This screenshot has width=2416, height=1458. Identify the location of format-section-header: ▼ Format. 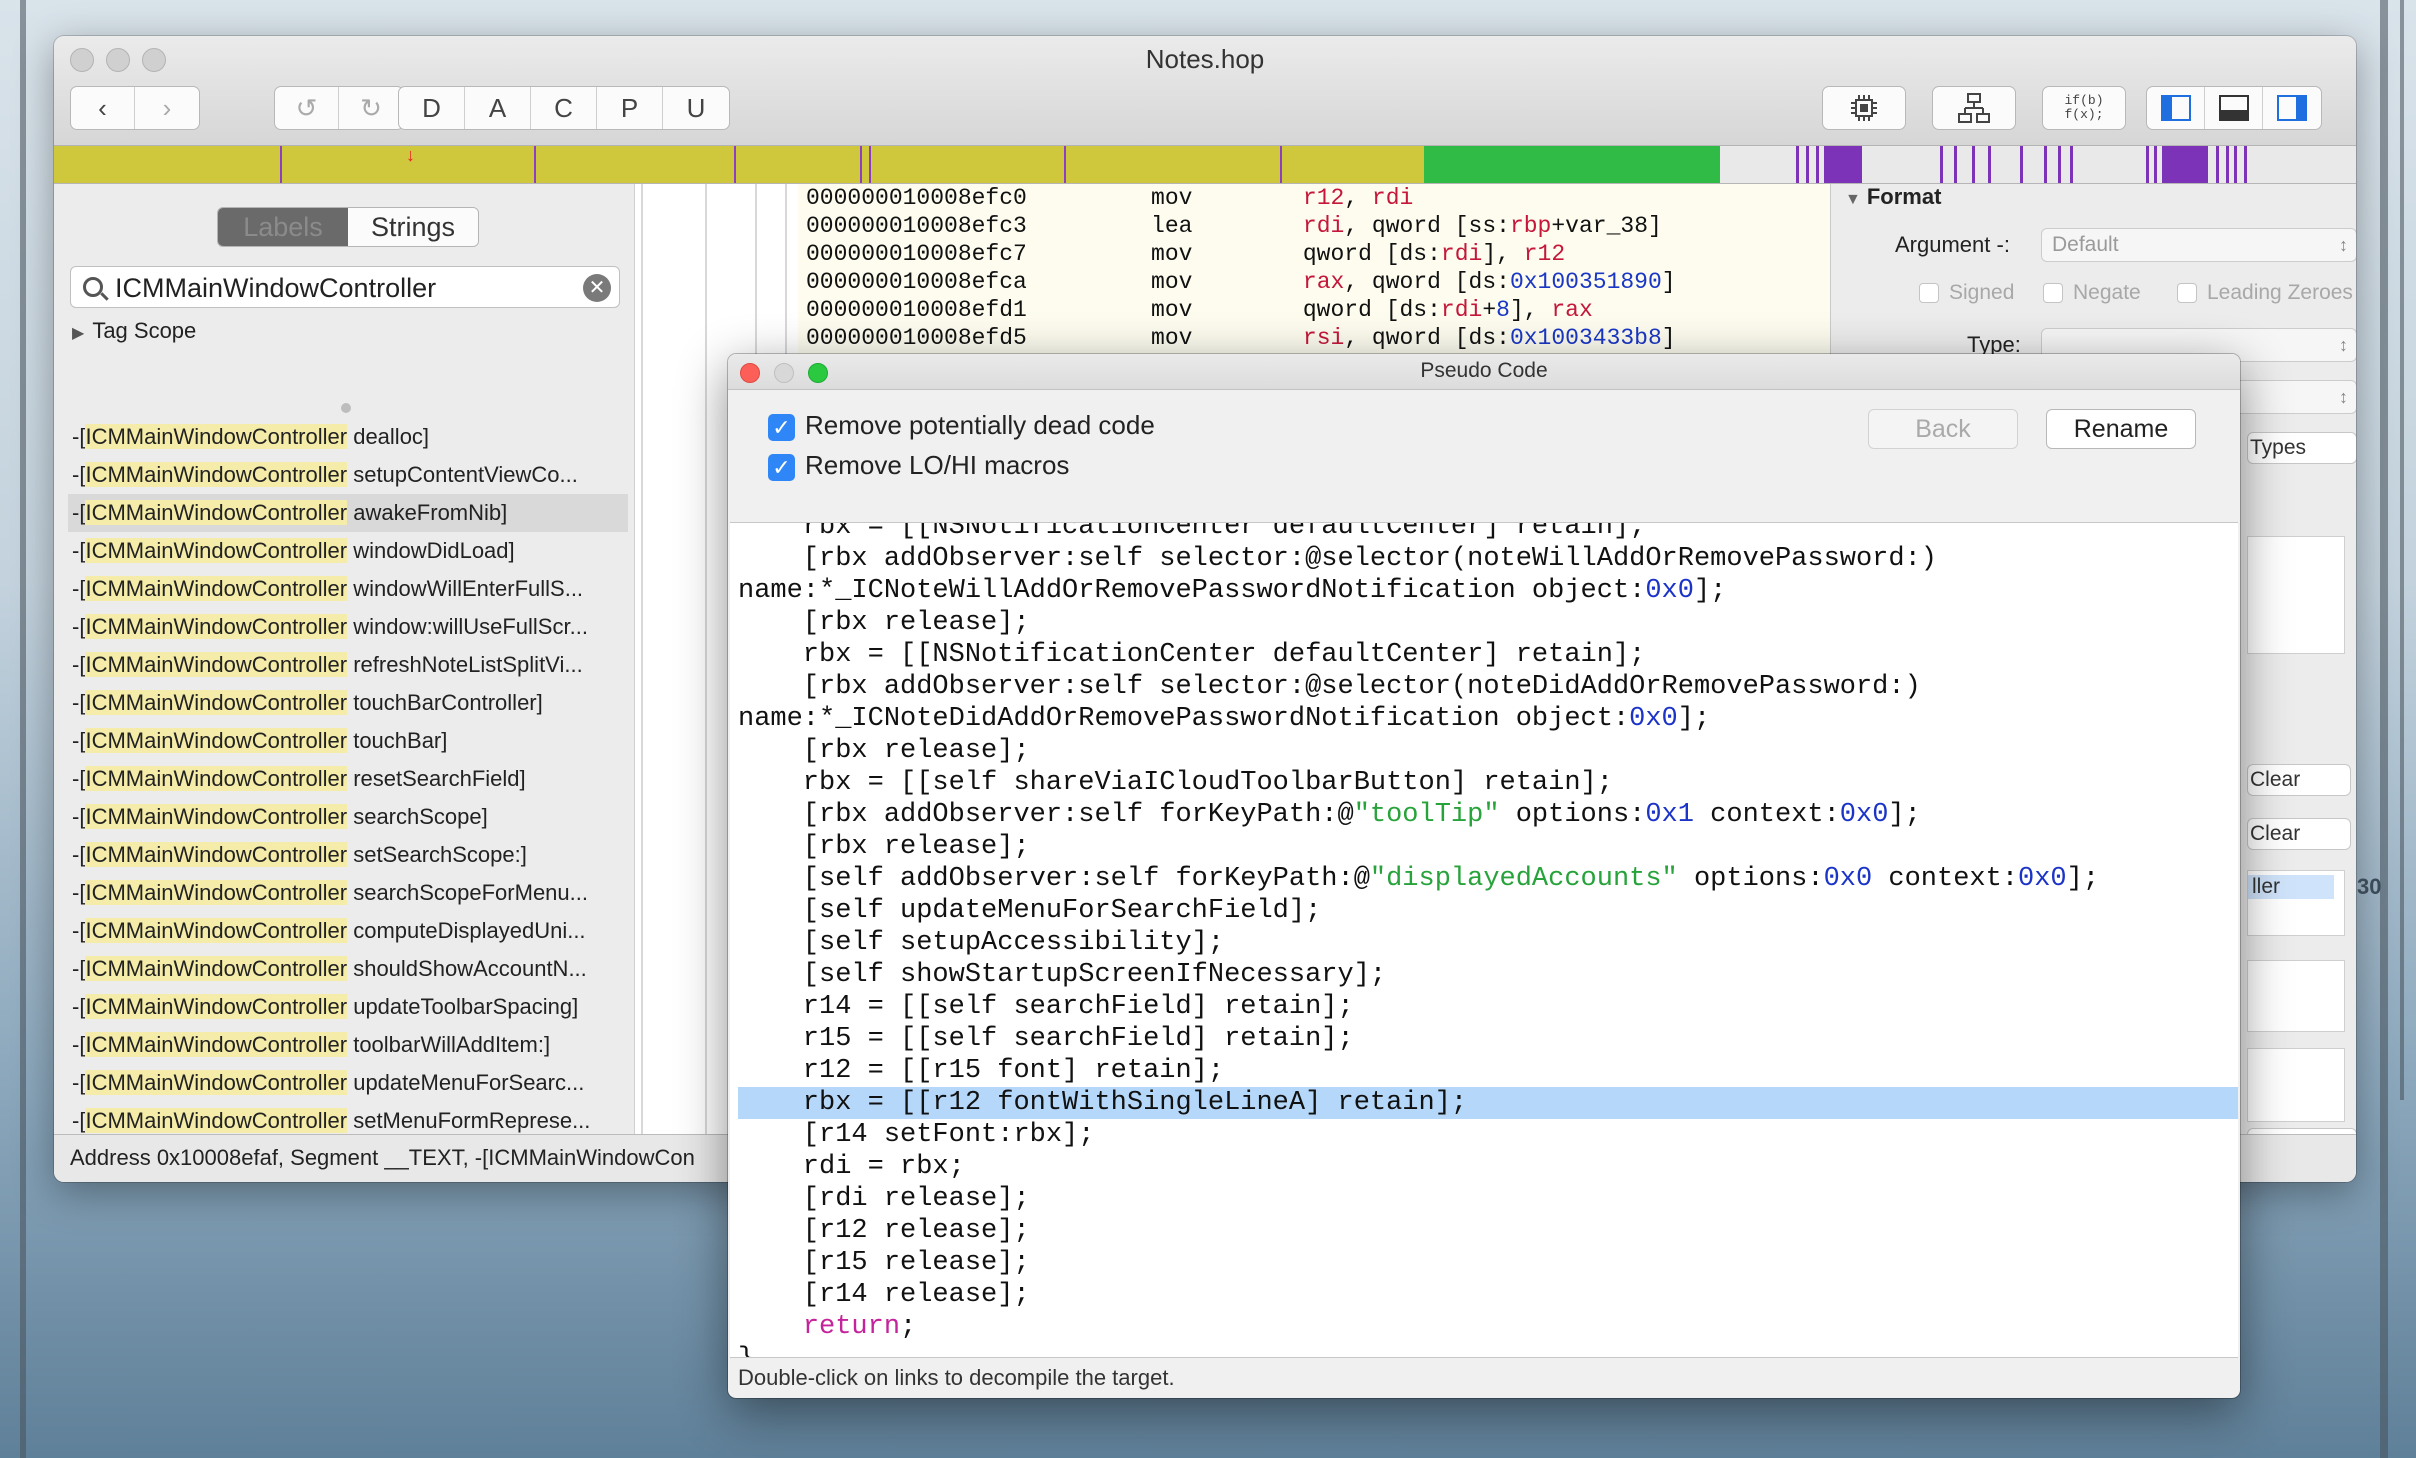
(1893, 197).